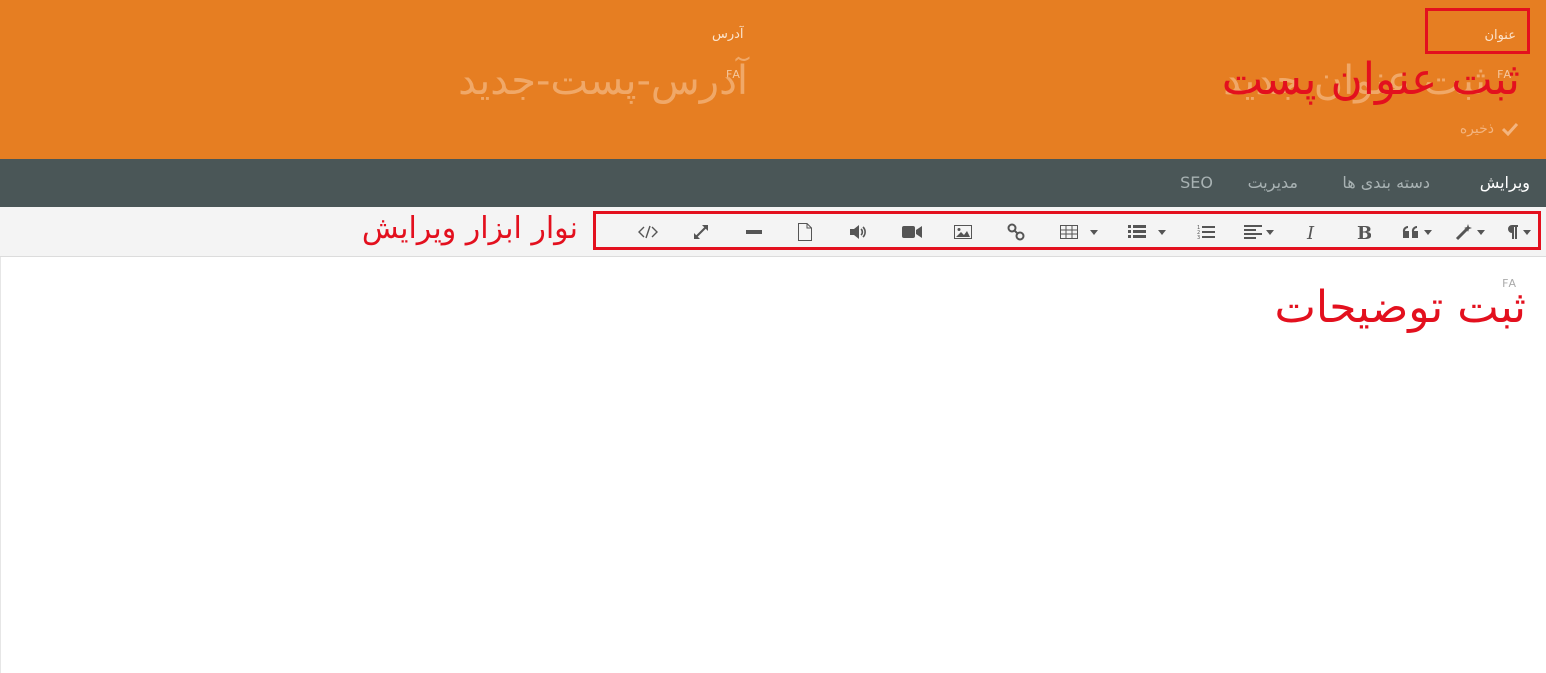 This screenshot has height=673, width=1546. What do you see at coordinates (1505, 182) in the screenshot?
I see `tab-edit: ویرایش` at bounding box center [1505, 182].